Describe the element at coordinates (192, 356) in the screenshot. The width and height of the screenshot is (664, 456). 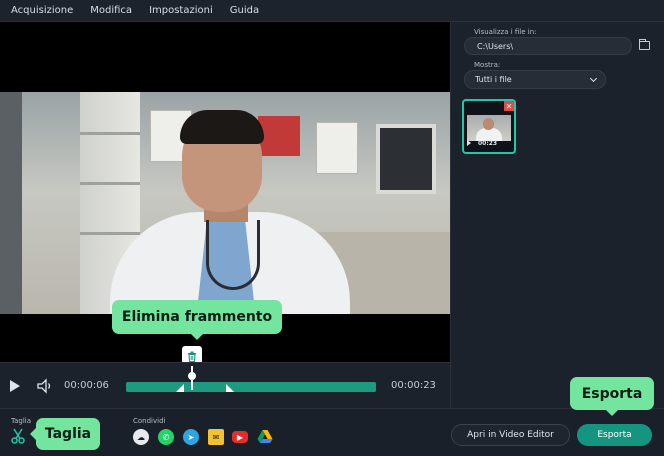
I see `trash-icon` at that location.